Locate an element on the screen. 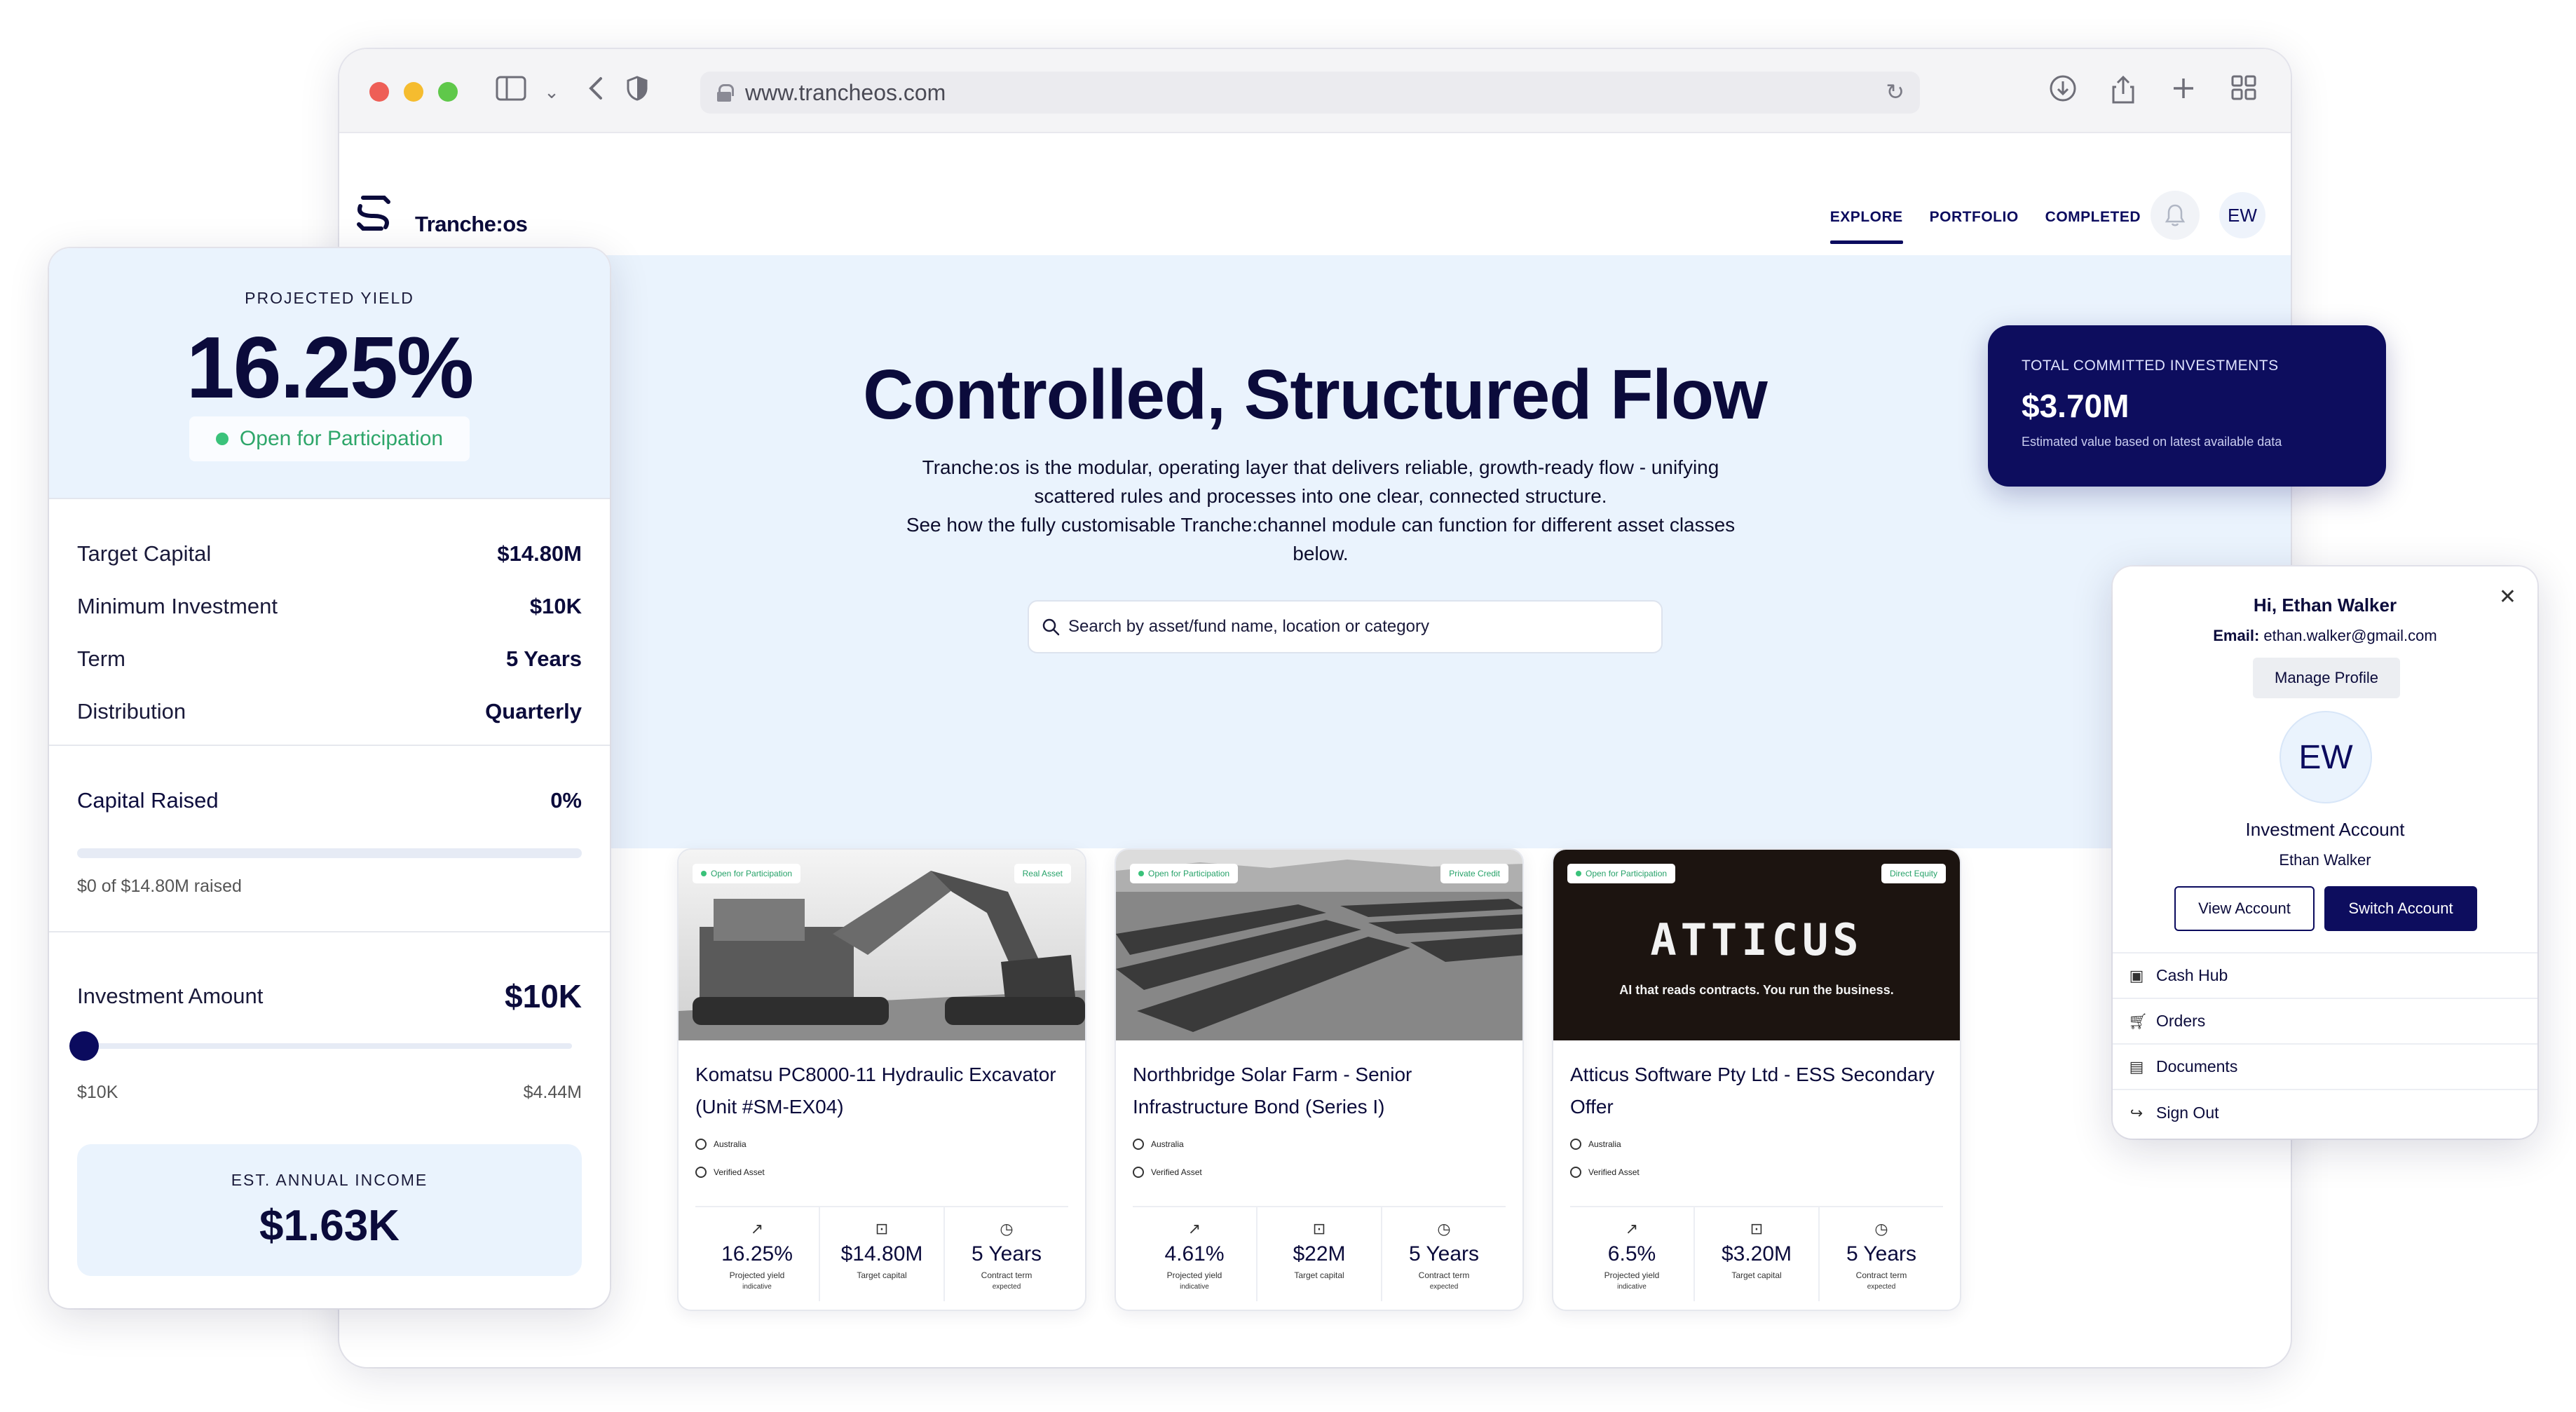 Image resolution: width=2576 pixels, height=1412 pixels. investment-slider is located at coordinates (320, 1046).